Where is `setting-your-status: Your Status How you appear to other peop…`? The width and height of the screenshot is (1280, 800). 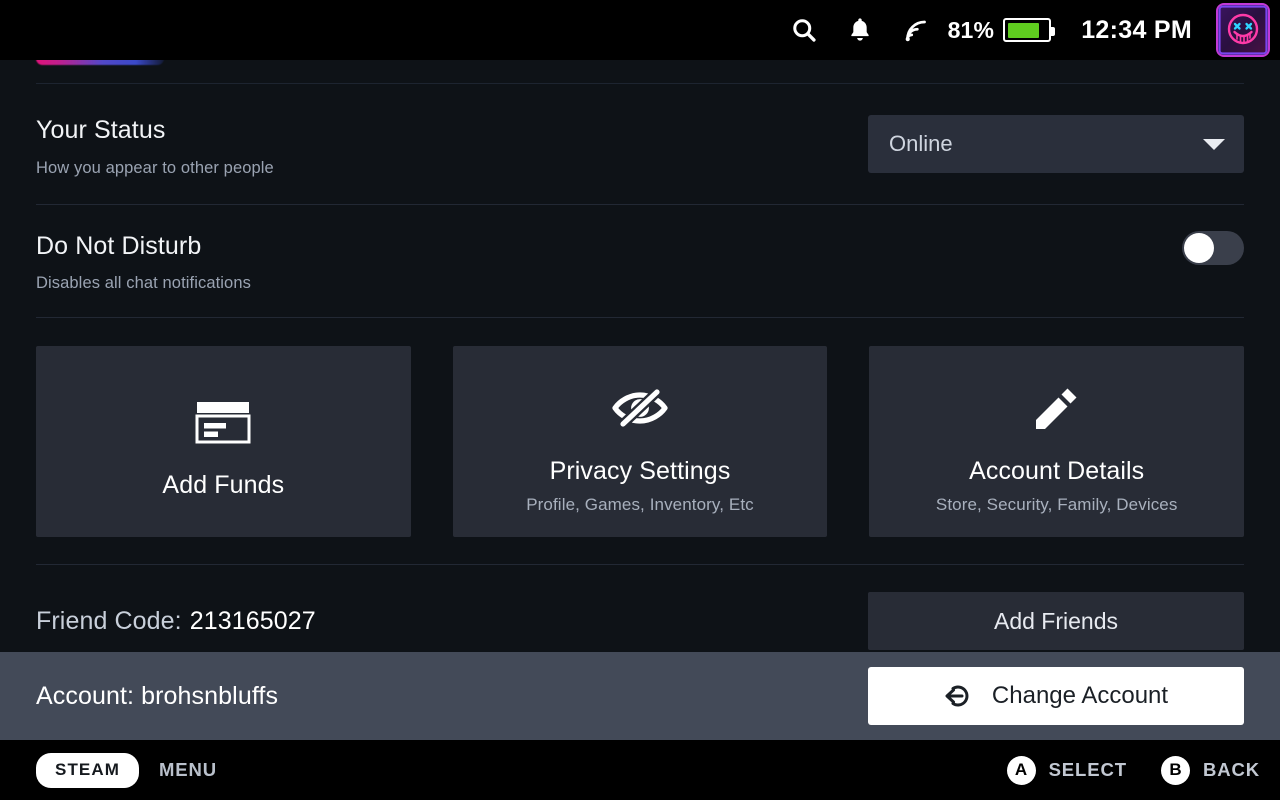
setting-your-status: Your Status How you appear to other peop… is located at coordinates (640, 144).